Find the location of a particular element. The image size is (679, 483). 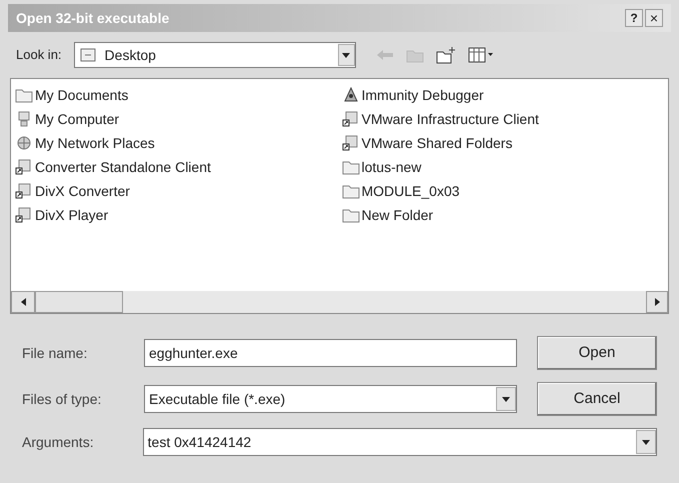

scroll-left-button is located at coordinates (23, 302).